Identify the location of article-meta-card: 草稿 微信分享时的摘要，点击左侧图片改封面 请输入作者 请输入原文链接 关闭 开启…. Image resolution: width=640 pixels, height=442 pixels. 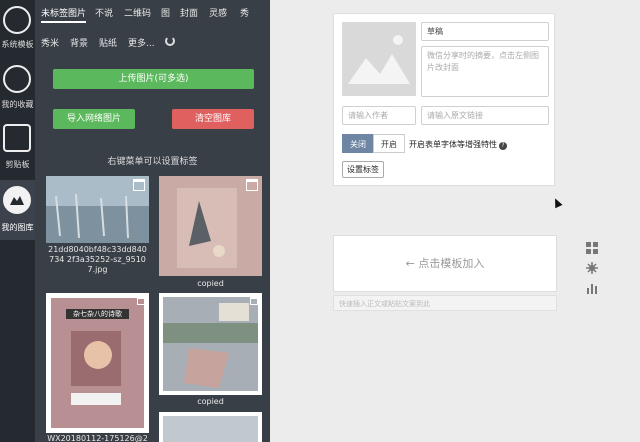
(444, 99).